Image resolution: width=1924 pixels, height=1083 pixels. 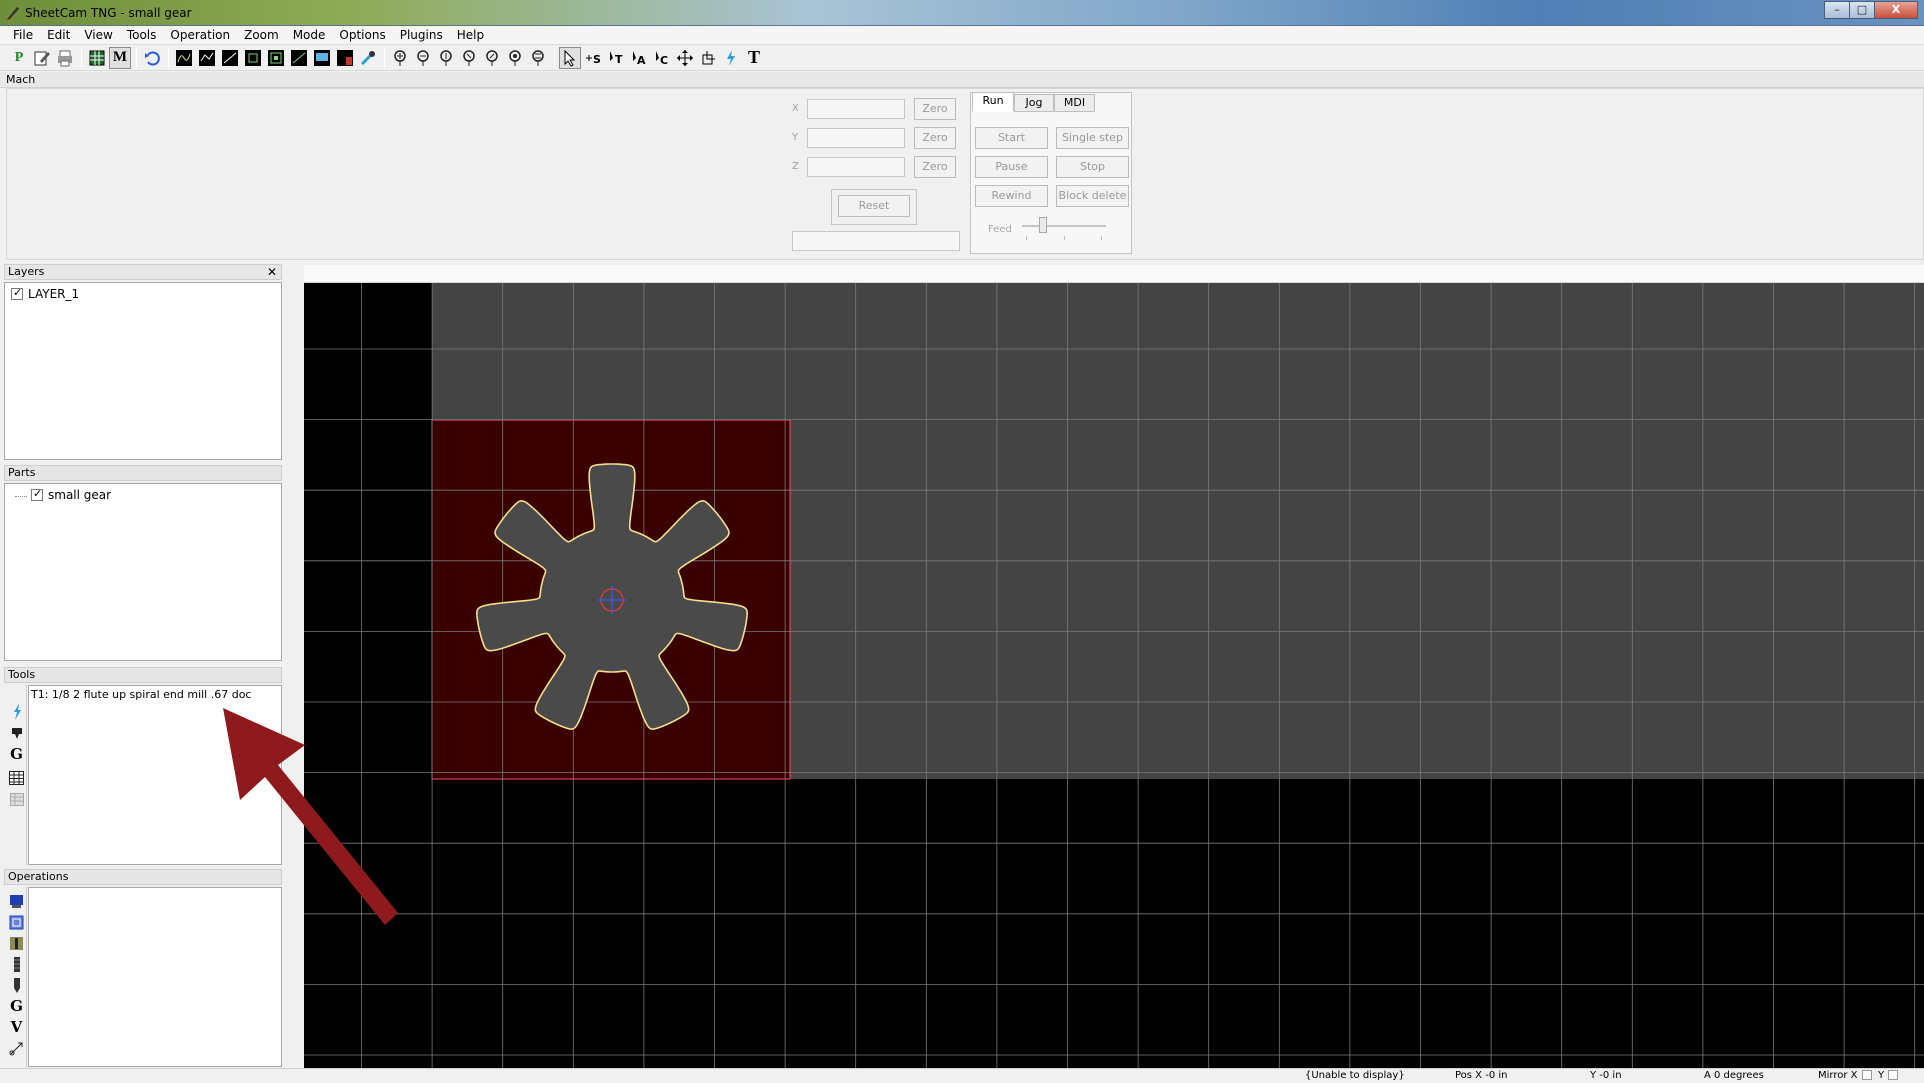 I want to click on tab-mdi: MDI, so click(x=1074, y=103).